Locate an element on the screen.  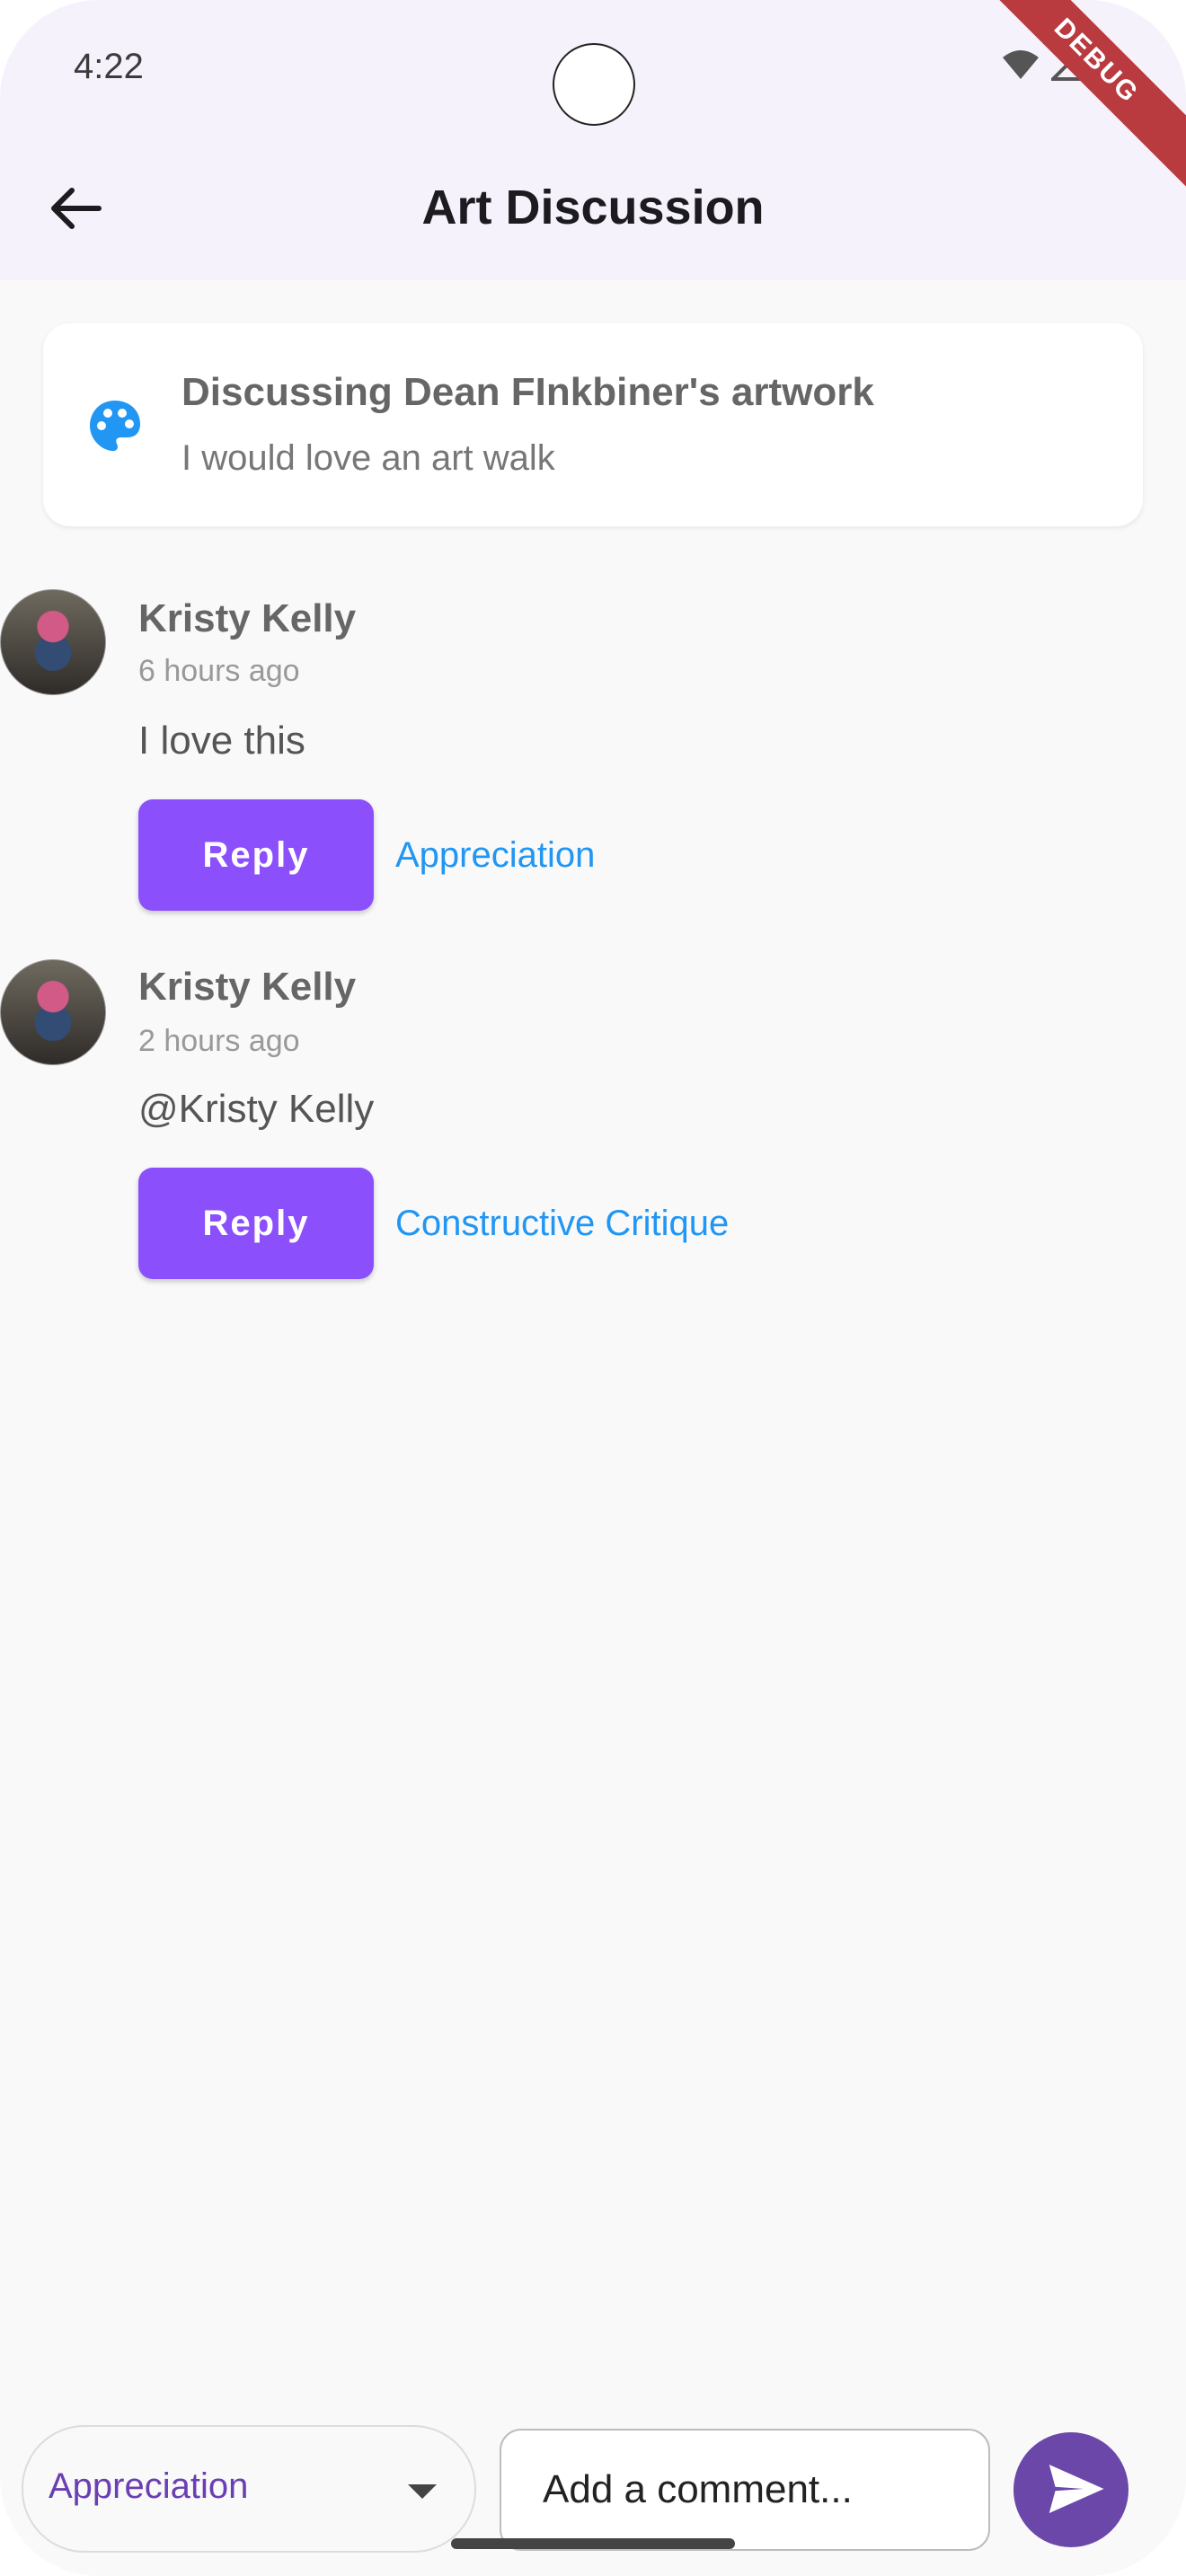
palette-icon is located at coordinates (115, 426).